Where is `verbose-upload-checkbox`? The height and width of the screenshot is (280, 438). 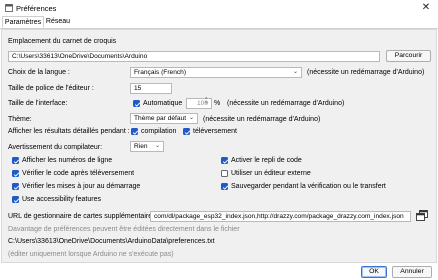 verbose-upload-checkbox is located at coordinates (187, 131).